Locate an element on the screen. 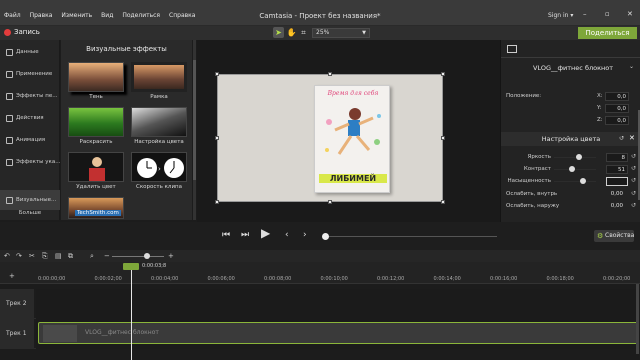 The height and width of the screenshot is (360, 640). playback-progress is located at coordinates (409, 236).